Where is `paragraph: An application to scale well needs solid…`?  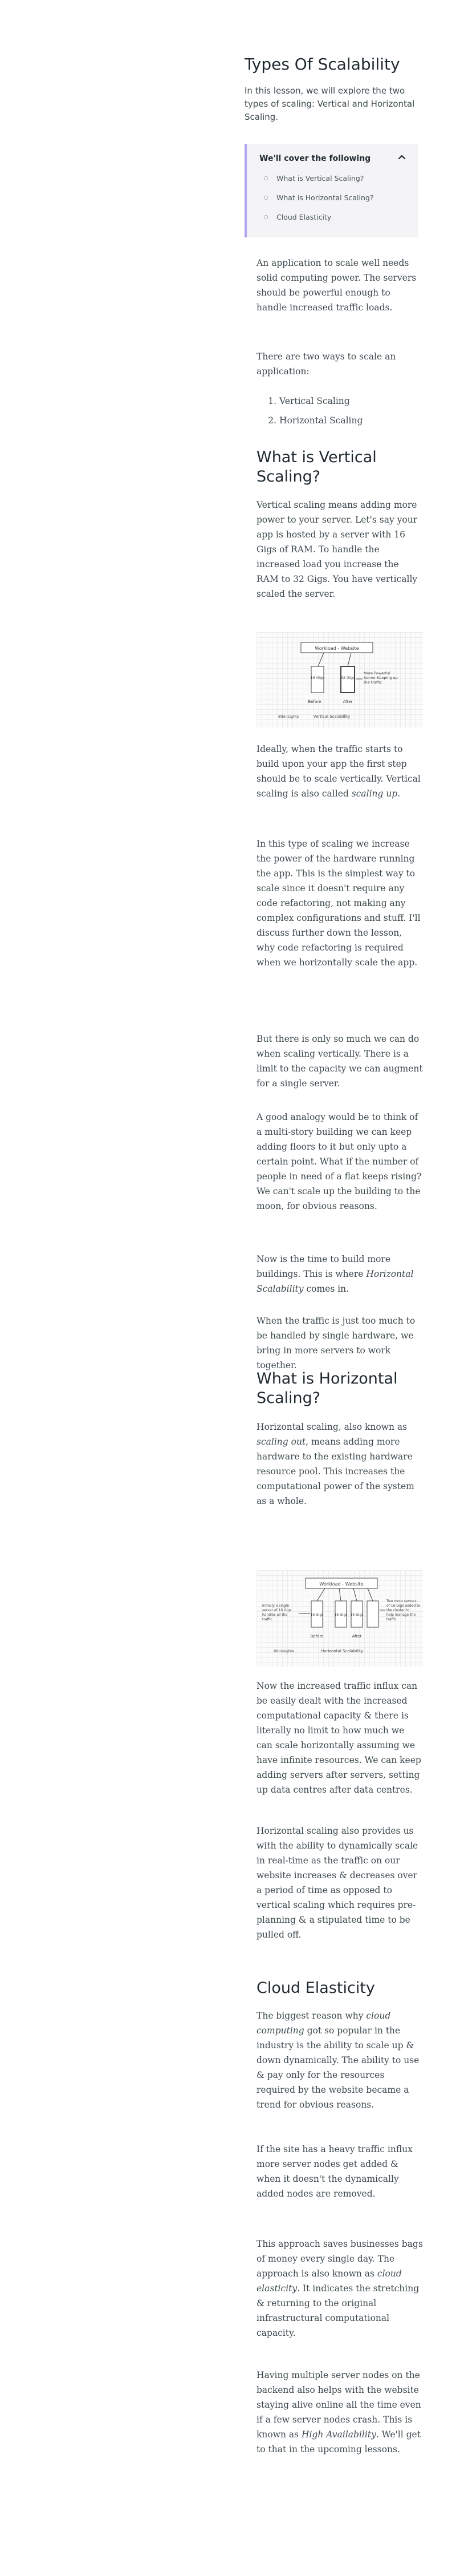
paragraph: An application to scale well needs solid… is located at coordinates (336, 285).